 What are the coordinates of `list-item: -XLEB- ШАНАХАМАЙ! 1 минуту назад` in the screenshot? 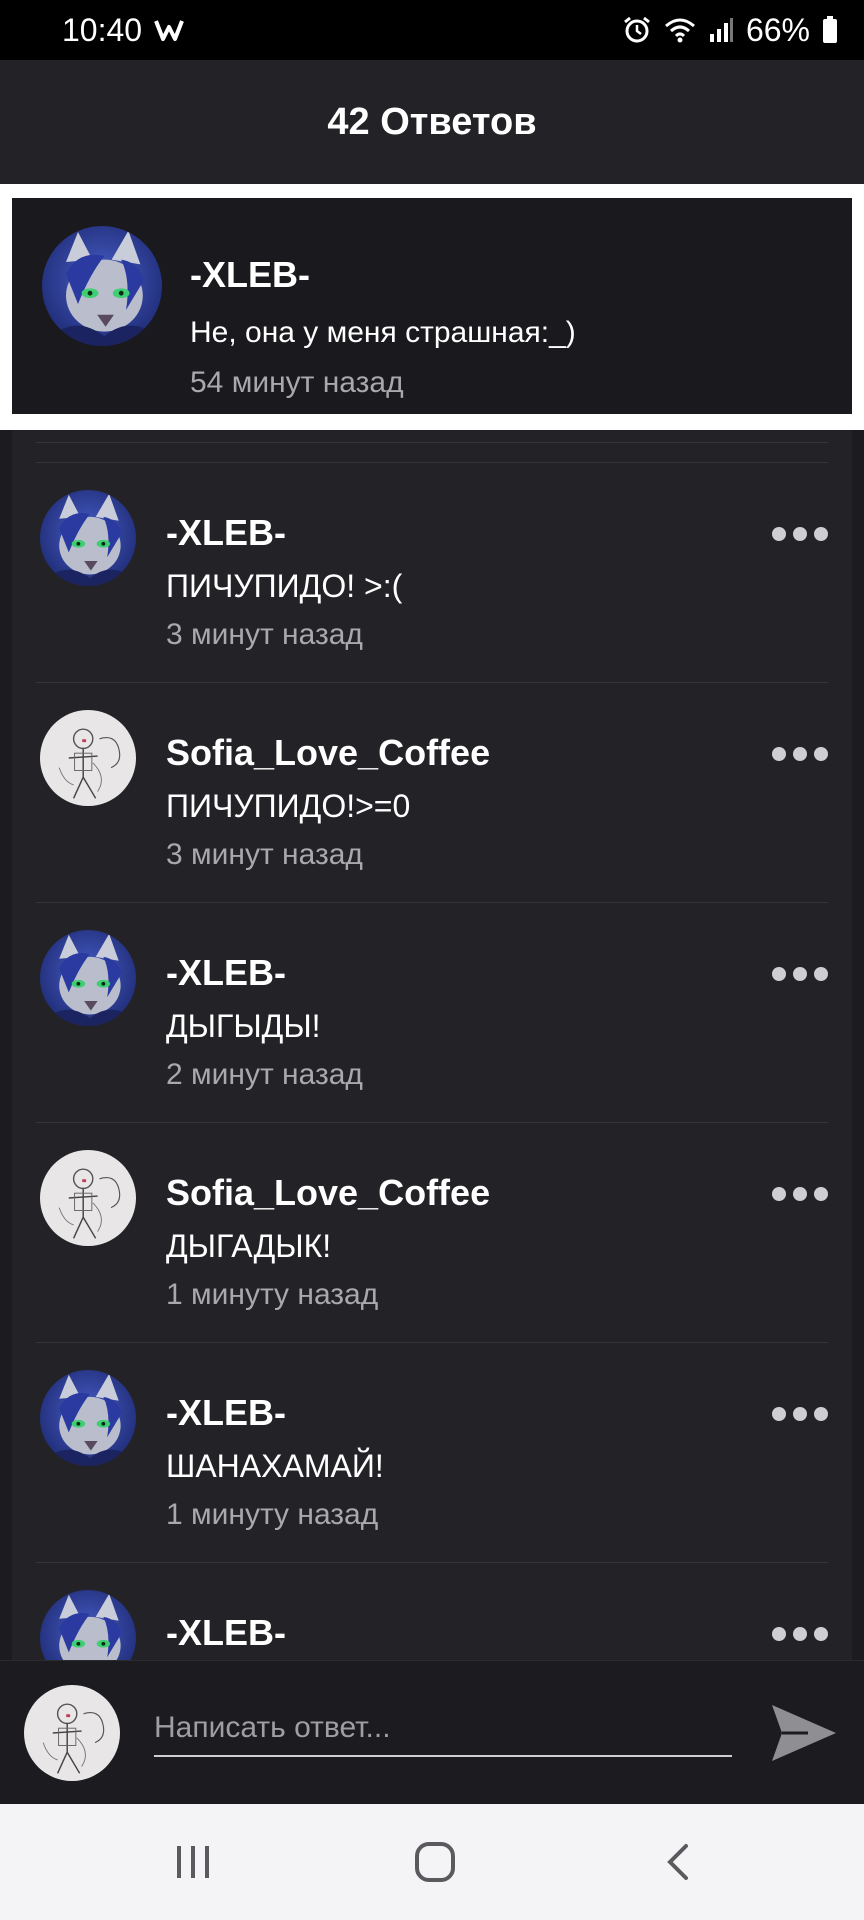 It's located at (432, 1452).